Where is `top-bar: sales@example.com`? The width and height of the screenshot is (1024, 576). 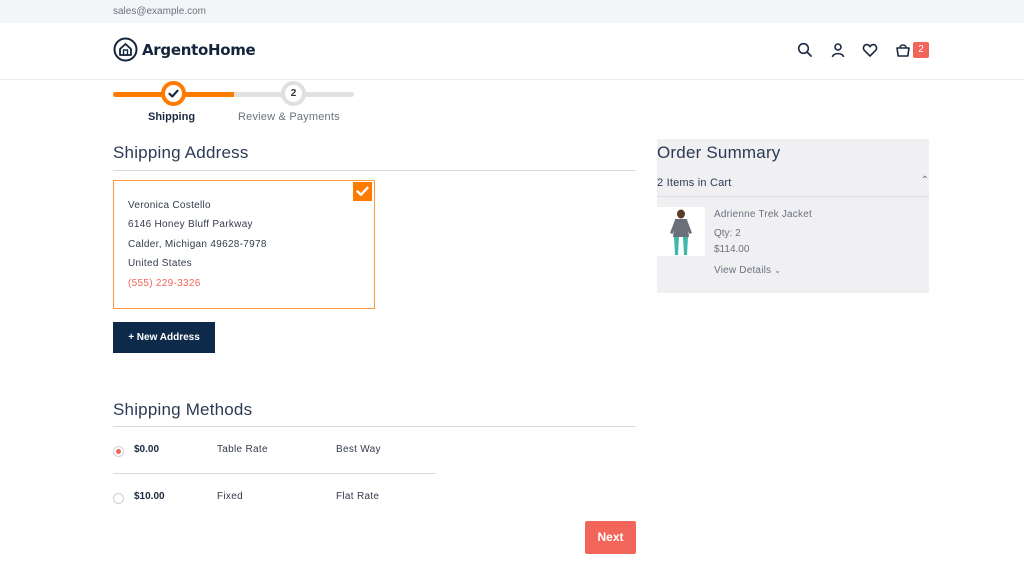
top-bar: sales@example.com is located at coordinates (512, 11).